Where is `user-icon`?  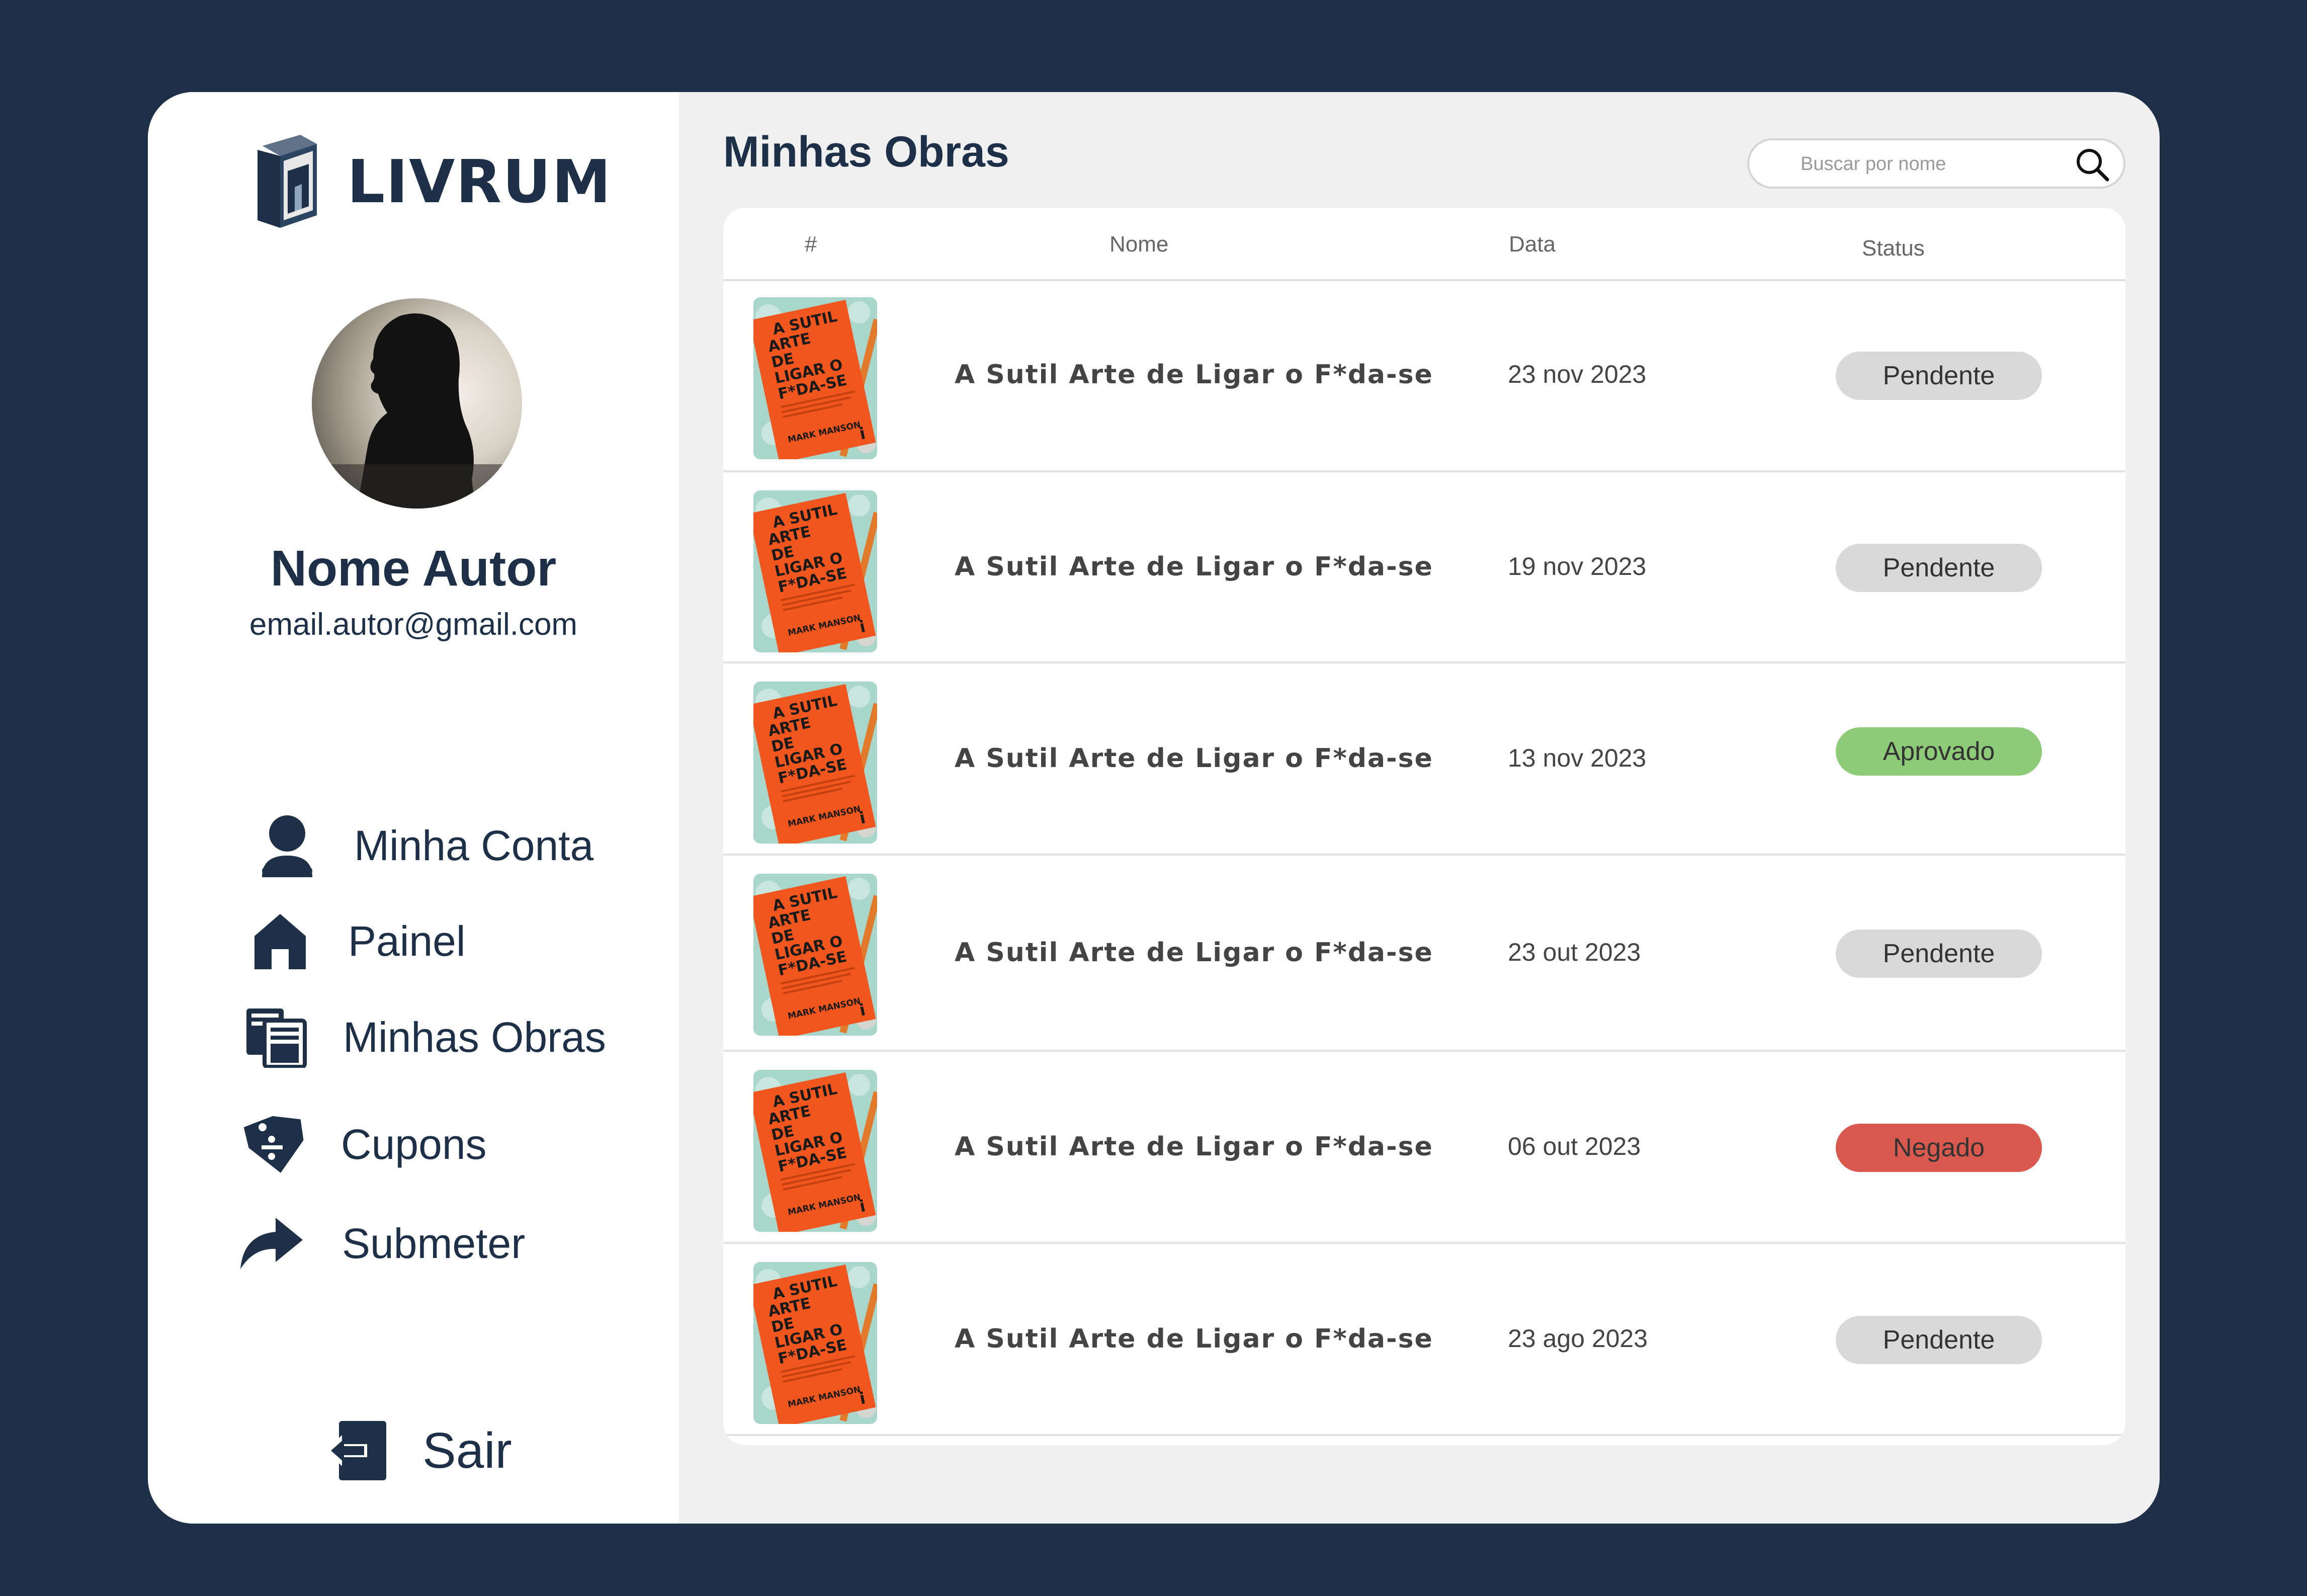
user-icon is located at coordinates (287, 846).